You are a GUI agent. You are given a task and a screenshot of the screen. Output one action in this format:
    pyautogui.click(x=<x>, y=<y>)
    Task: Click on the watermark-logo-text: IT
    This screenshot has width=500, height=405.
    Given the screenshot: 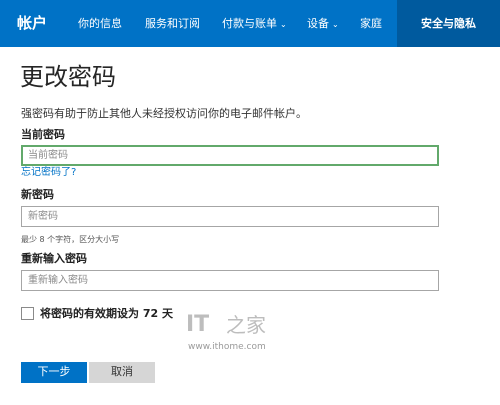 What is the action you would take?
    pyautogui.click(x=198, y=324)
    